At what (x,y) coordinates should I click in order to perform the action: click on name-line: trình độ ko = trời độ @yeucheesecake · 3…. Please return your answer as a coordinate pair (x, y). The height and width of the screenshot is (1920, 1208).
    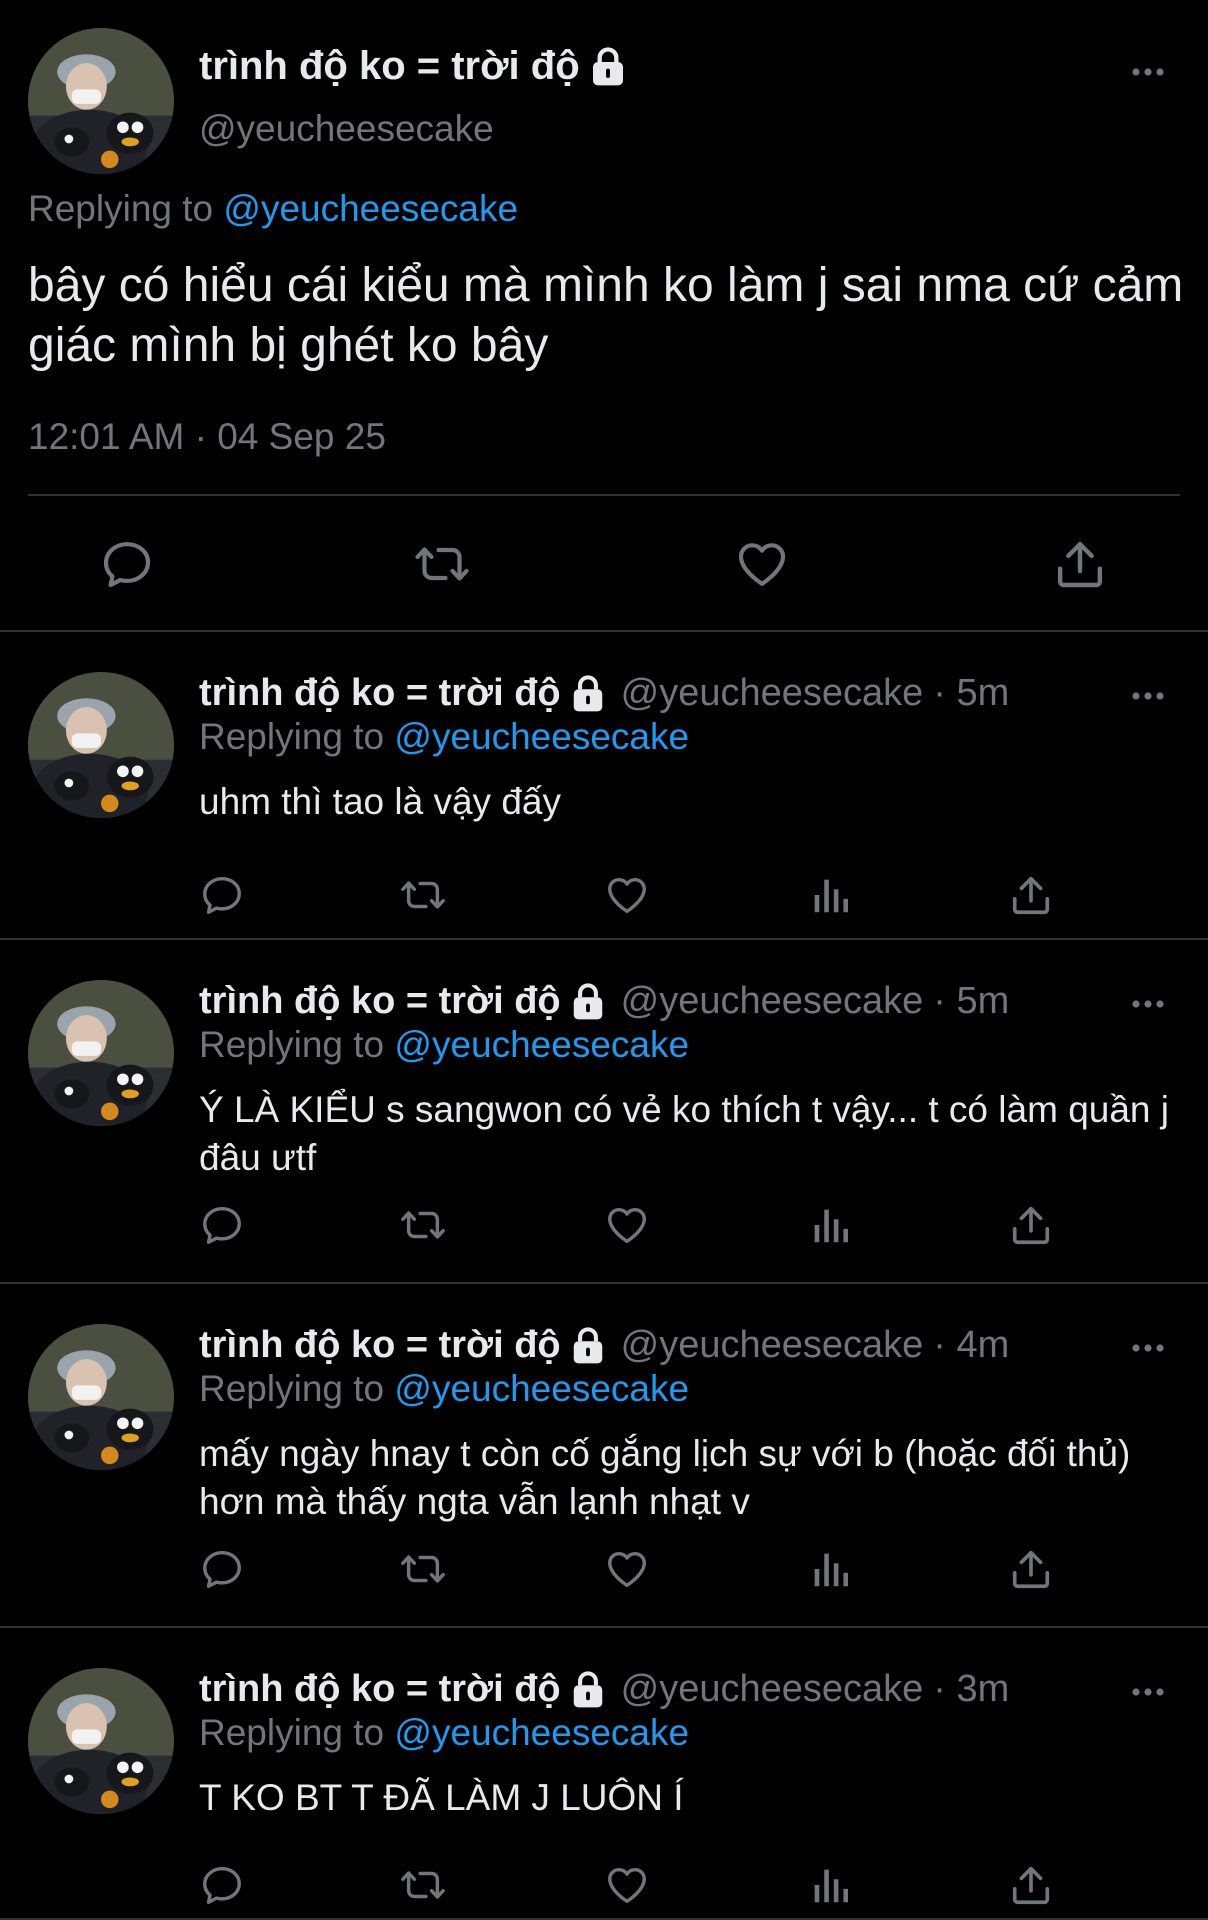
    Looking at the image, I should click on (604, 1689).